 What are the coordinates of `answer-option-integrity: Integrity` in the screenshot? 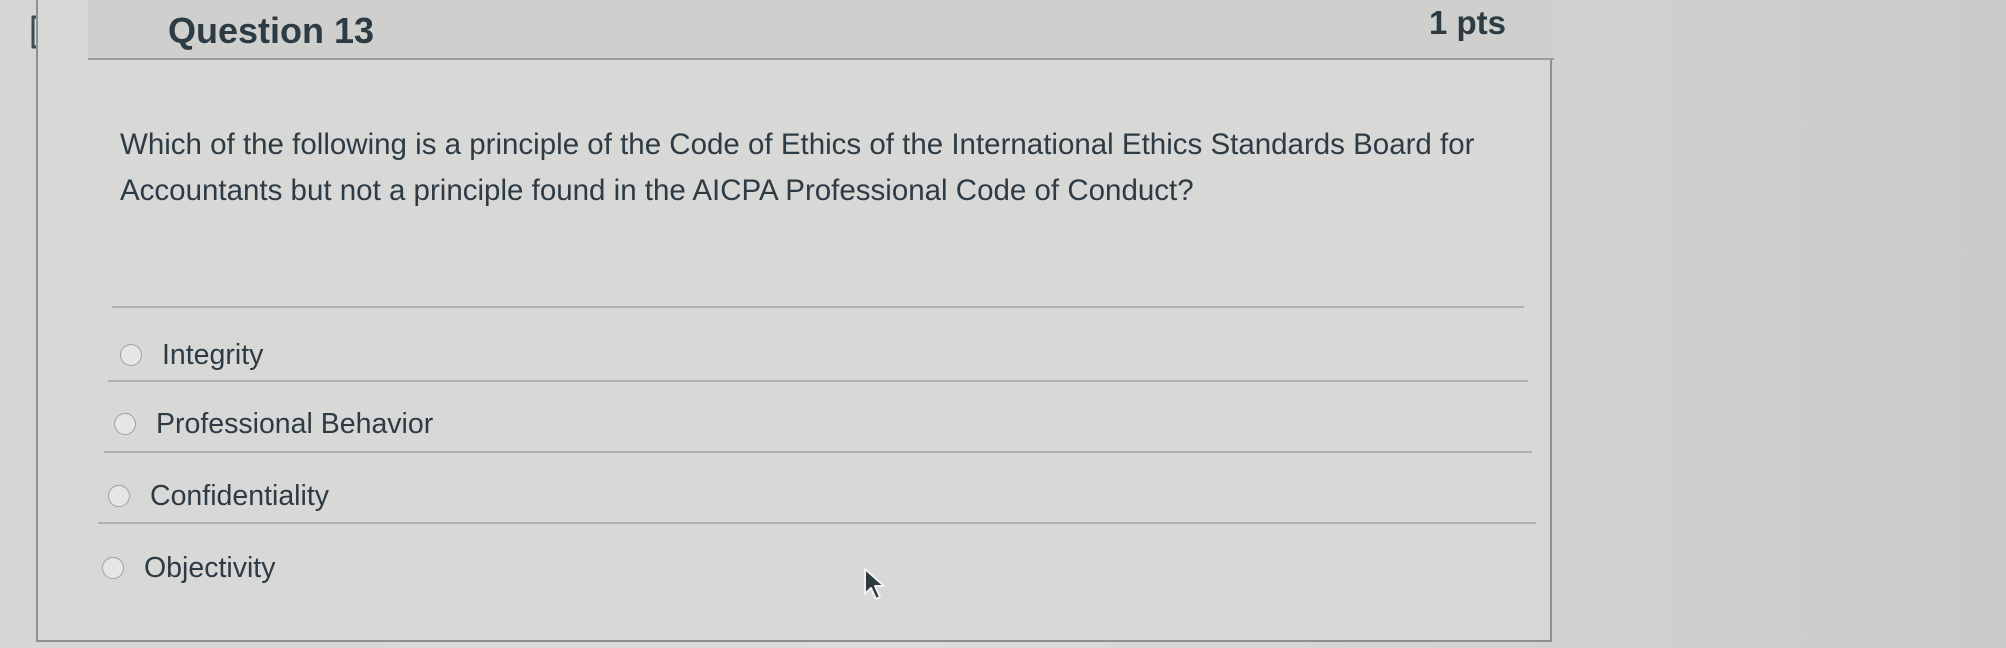 It's located at (191, 355).